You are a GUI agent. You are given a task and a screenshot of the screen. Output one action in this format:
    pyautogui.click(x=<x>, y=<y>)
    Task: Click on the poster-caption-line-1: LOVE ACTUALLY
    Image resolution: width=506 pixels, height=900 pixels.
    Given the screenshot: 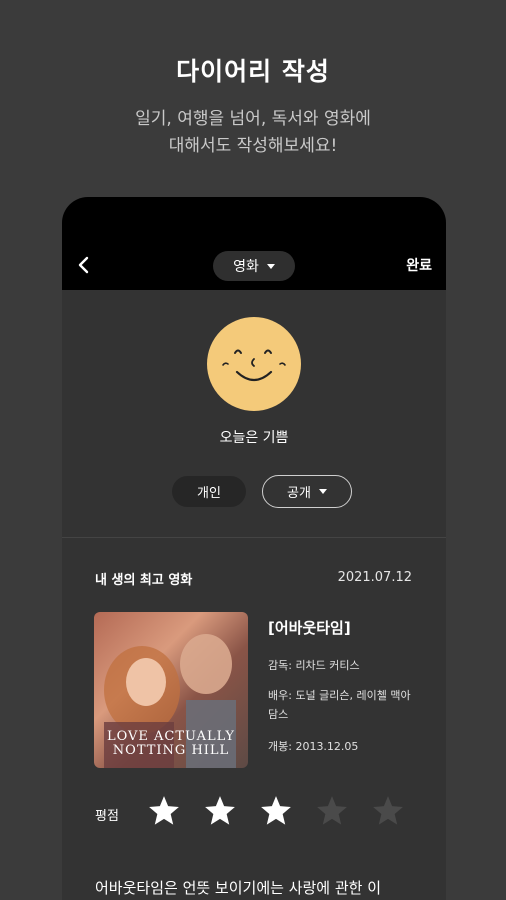 What is the action you would take?
    pyautogui.click(x=171, y=736)
    